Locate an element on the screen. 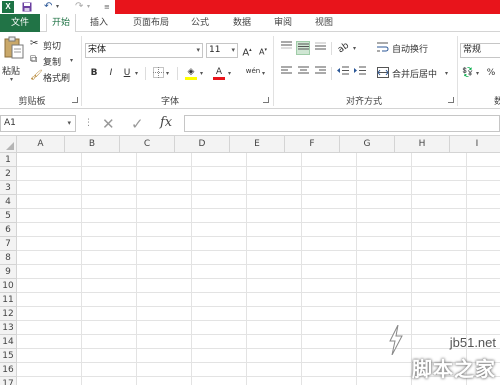 The image size is (500, 385). align-middle-button is located at coordinates (303, 48).